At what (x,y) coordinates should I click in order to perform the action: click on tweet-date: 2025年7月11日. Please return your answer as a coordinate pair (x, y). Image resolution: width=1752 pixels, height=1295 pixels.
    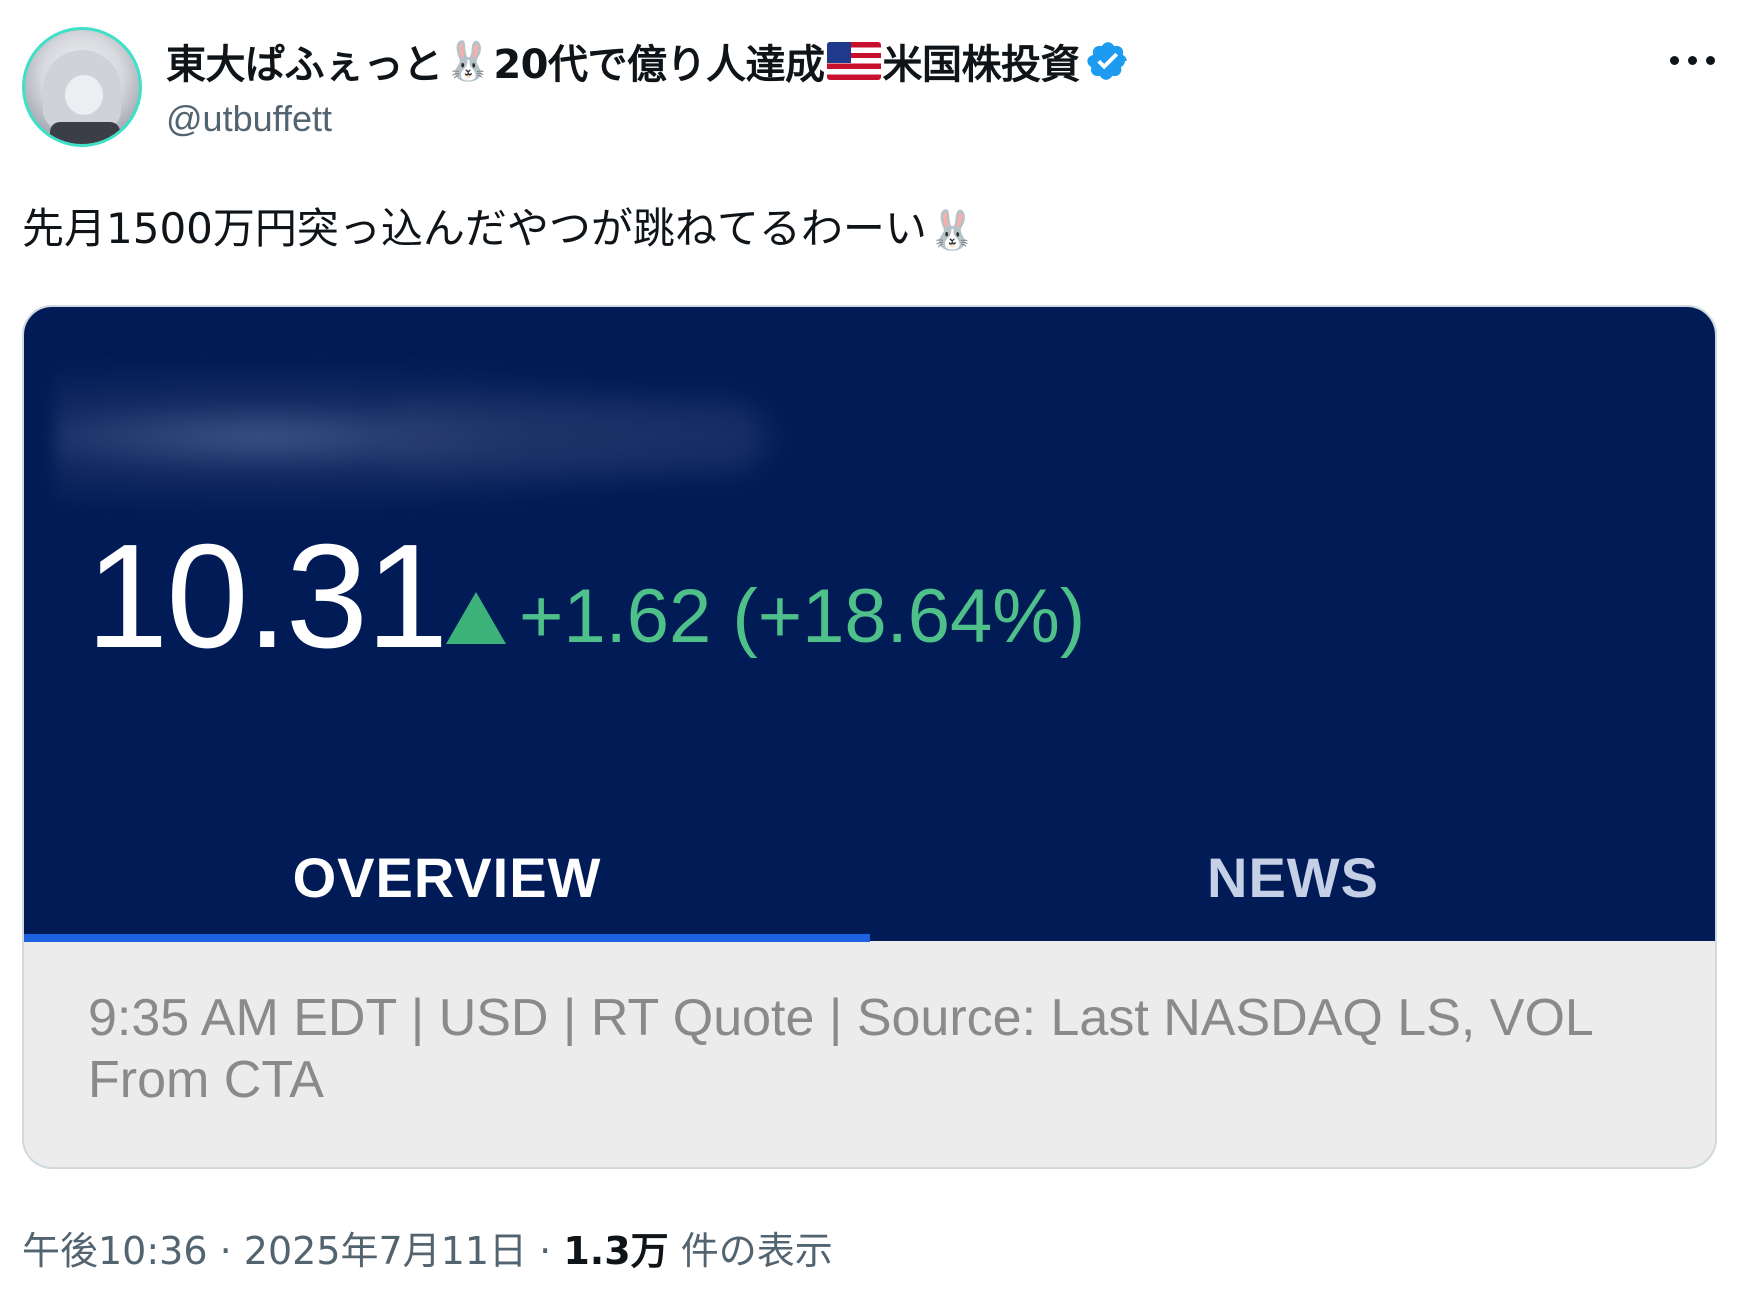
    Looking at the image, I should click on (385, 1251).